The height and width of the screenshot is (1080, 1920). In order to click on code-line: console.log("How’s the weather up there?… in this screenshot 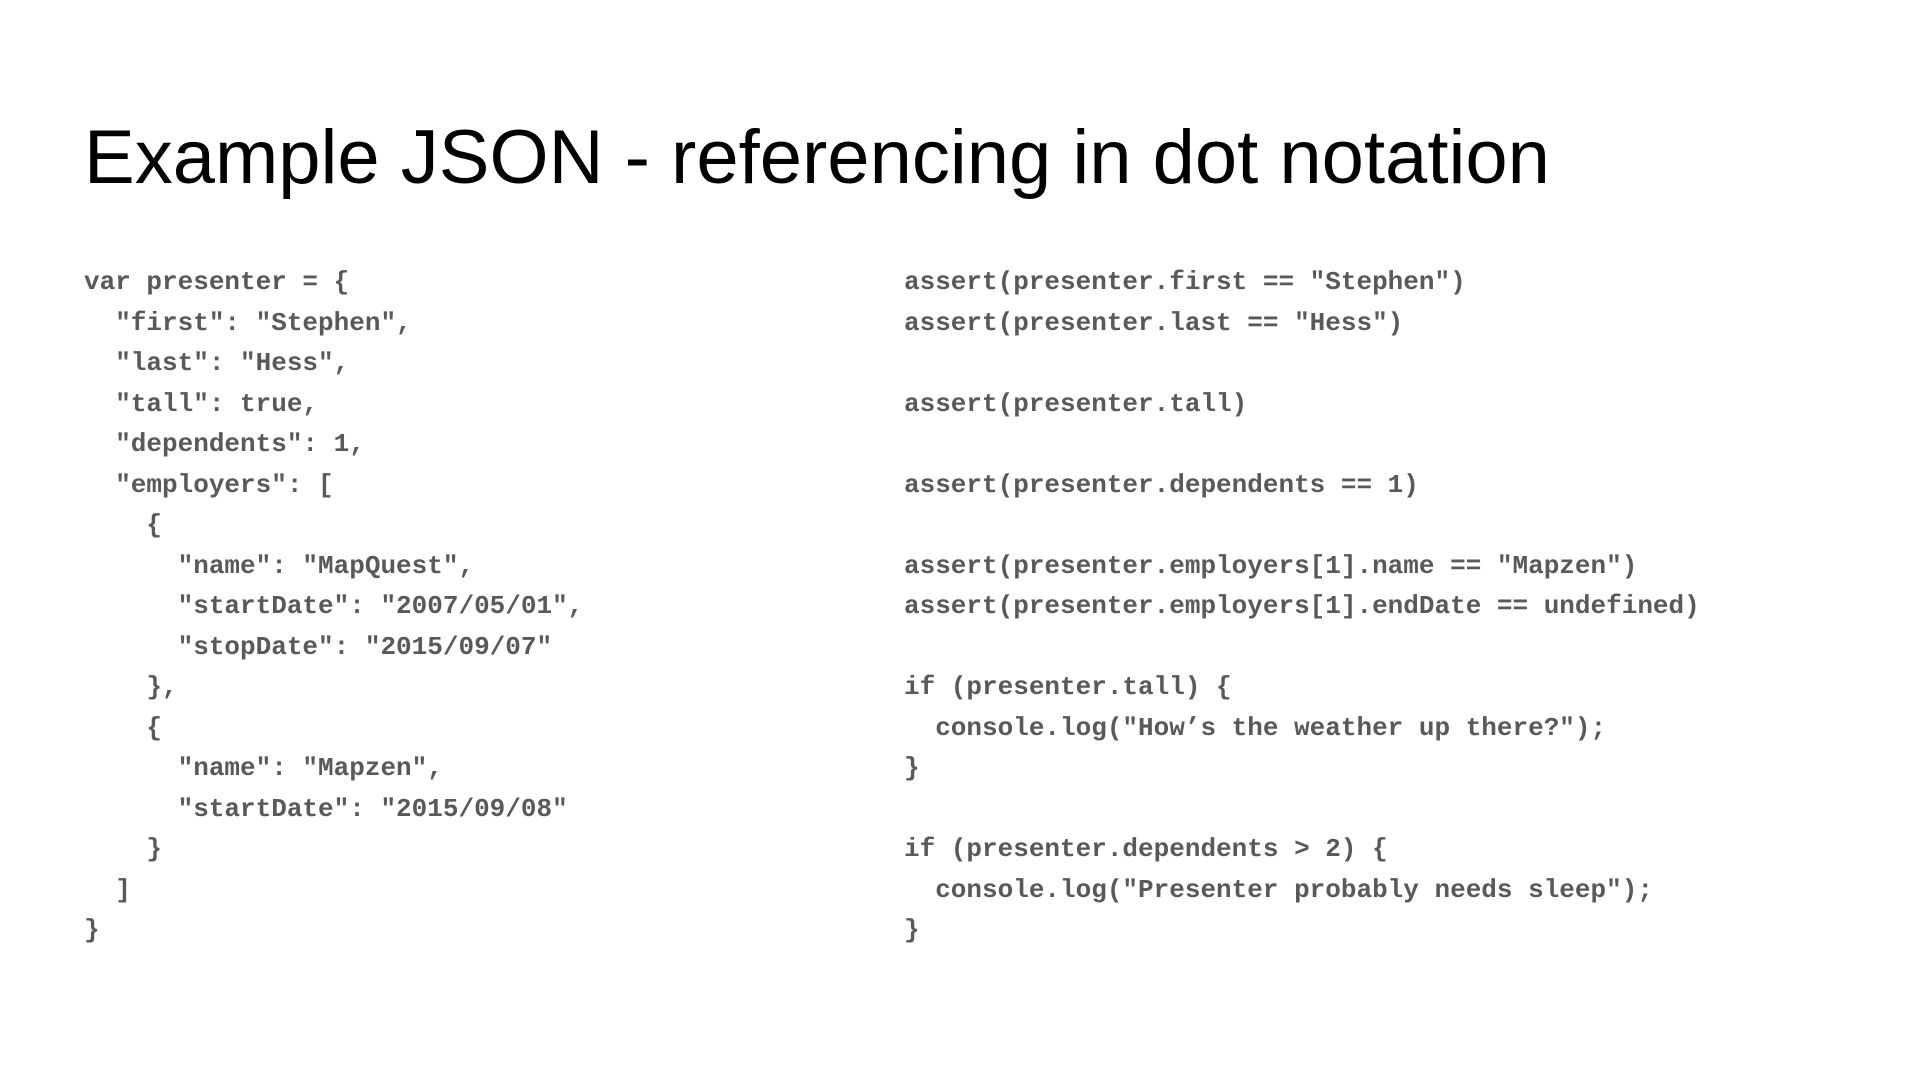, I will do `click(1255, 727)`.